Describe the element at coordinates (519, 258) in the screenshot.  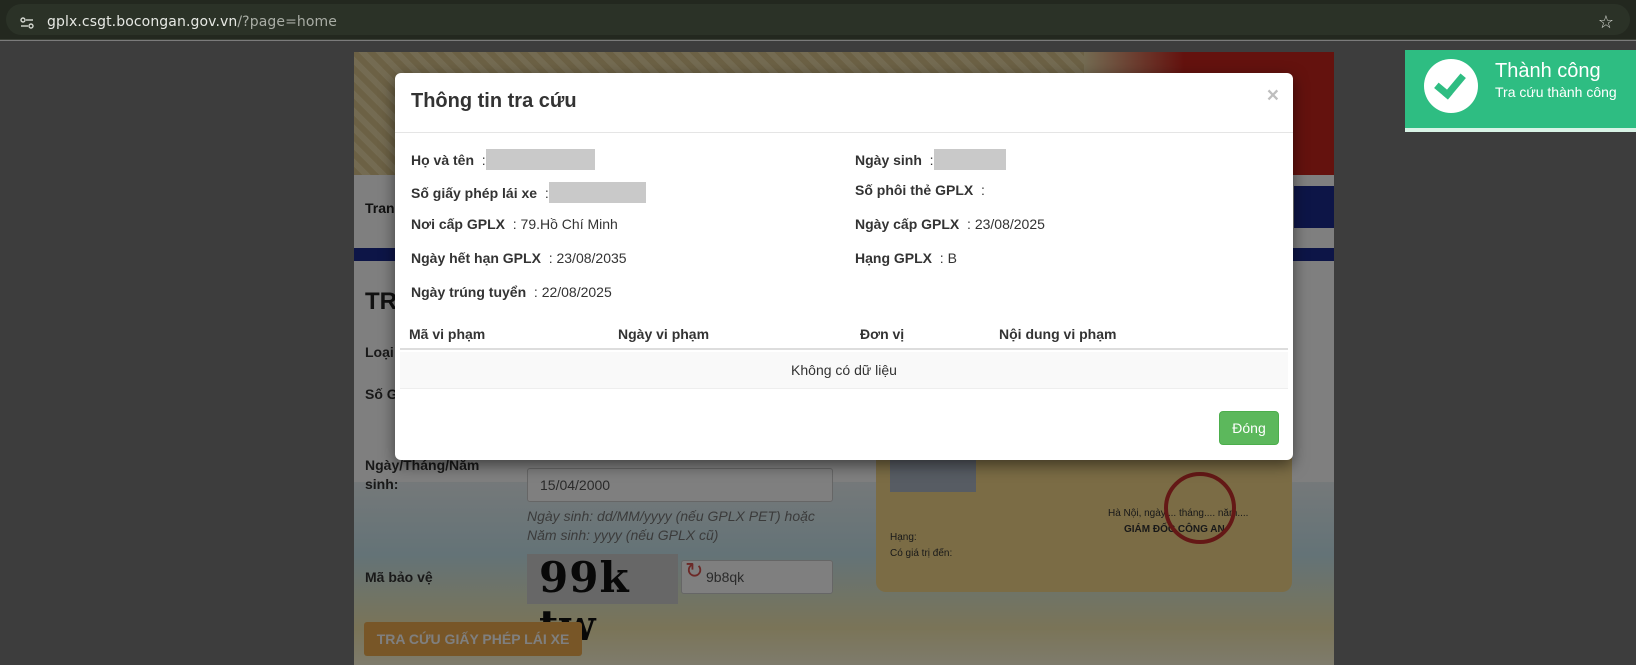
I see `field-expiry-date: Ngày hết hạn GPLX : 23/08/2035` at that location.